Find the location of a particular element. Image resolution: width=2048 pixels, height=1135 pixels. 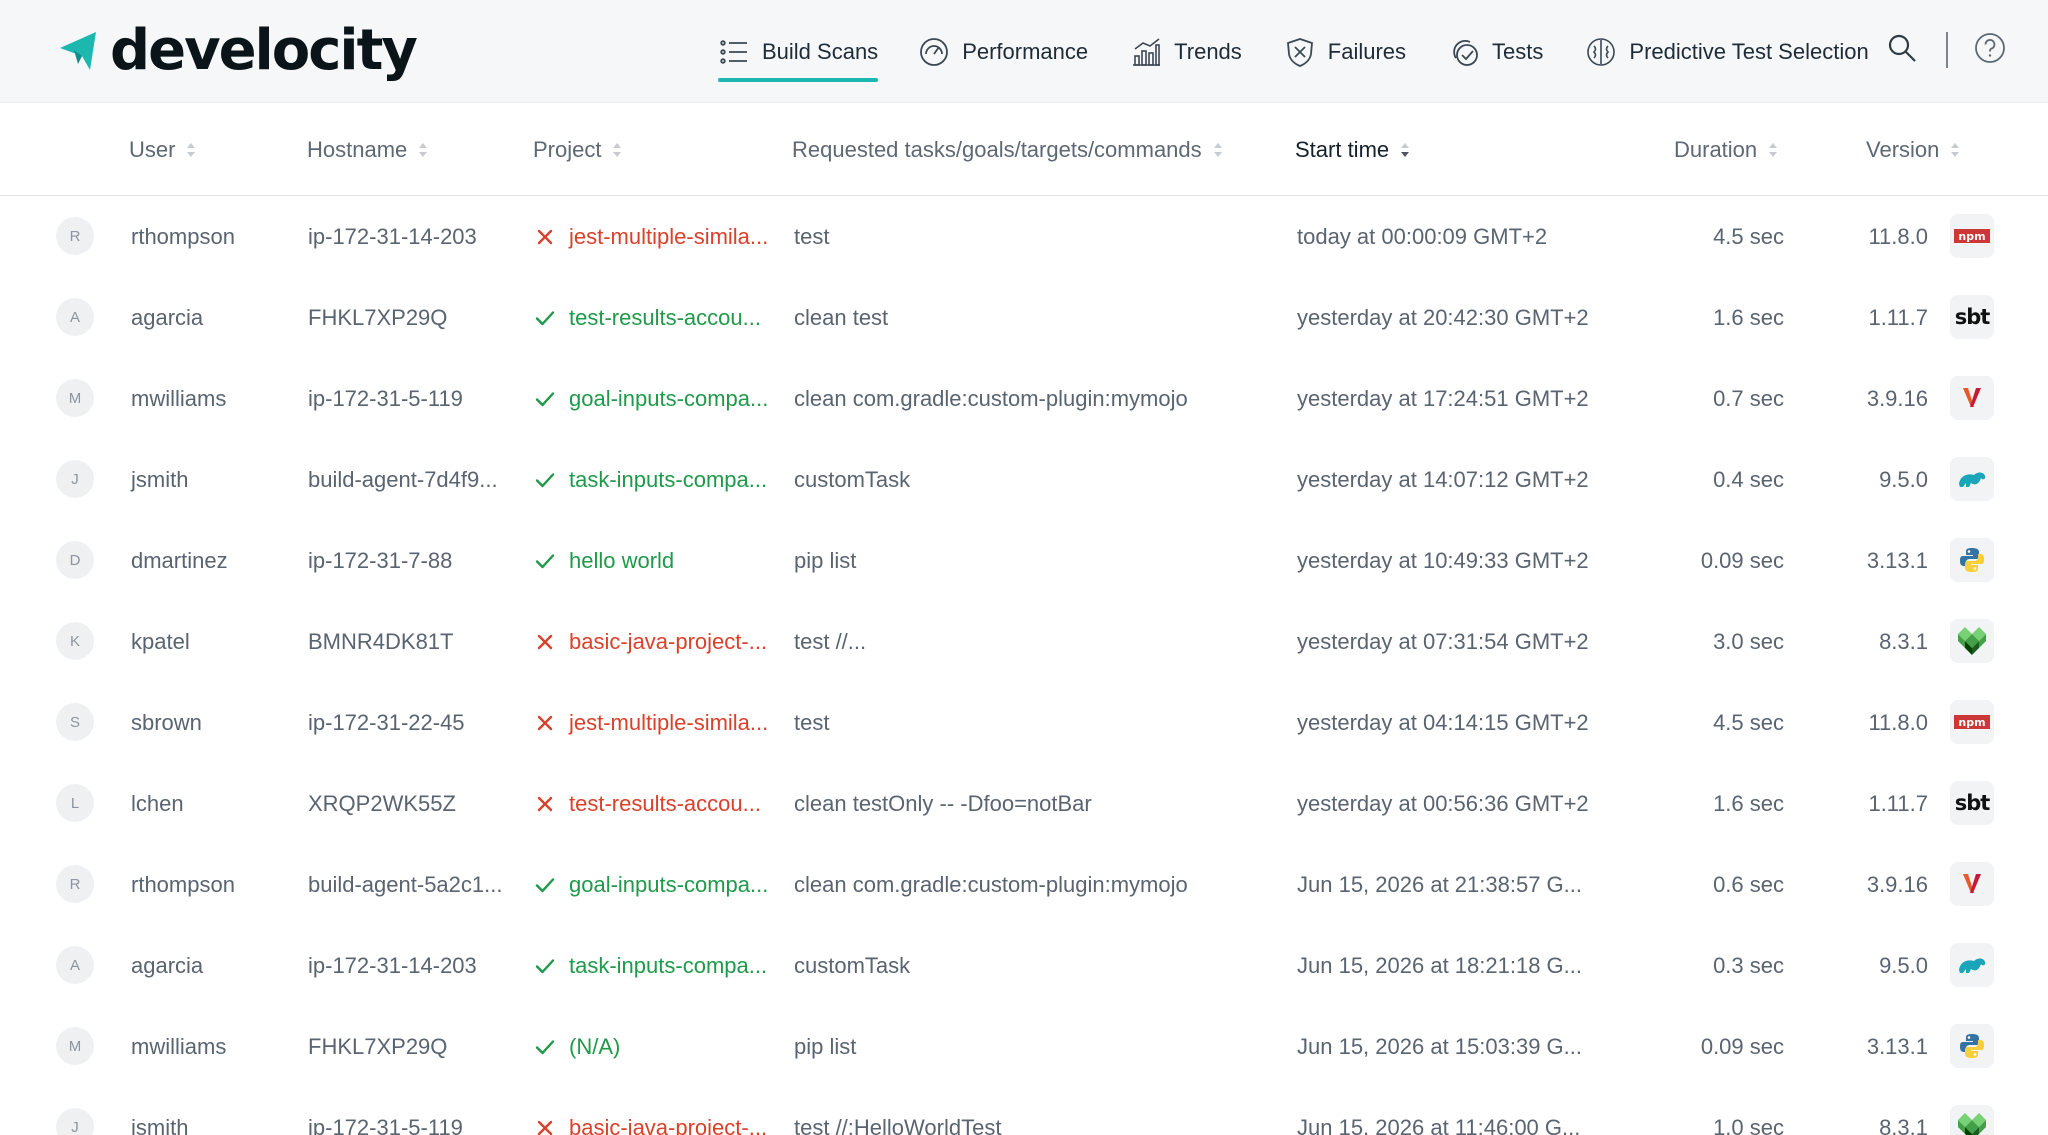

nav-label: Performance is located at coordinates (1025, 51).